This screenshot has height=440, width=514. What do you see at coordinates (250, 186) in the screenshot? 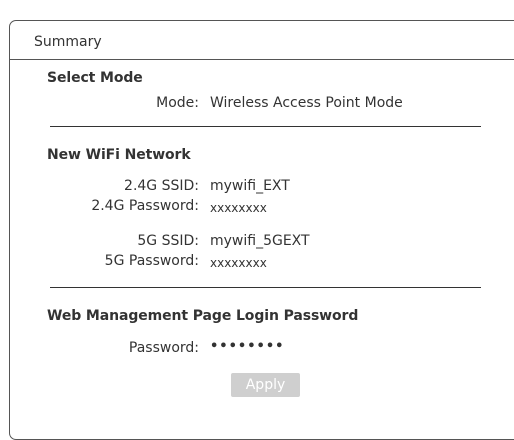
I see `ssid-24-value: mywifi_EXT` at bounding box center [250, 186].